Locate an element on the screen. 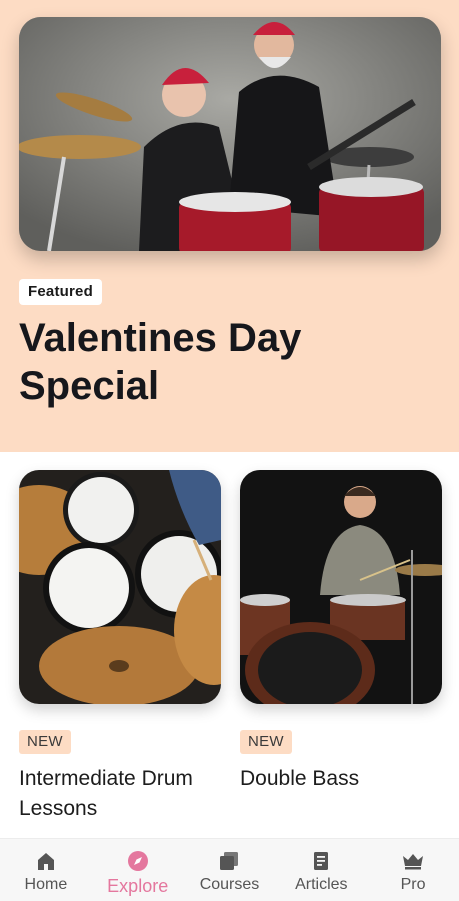 This screenshot has height=901, width=459. nav-label: Pro is located at coordinates (413, 884).